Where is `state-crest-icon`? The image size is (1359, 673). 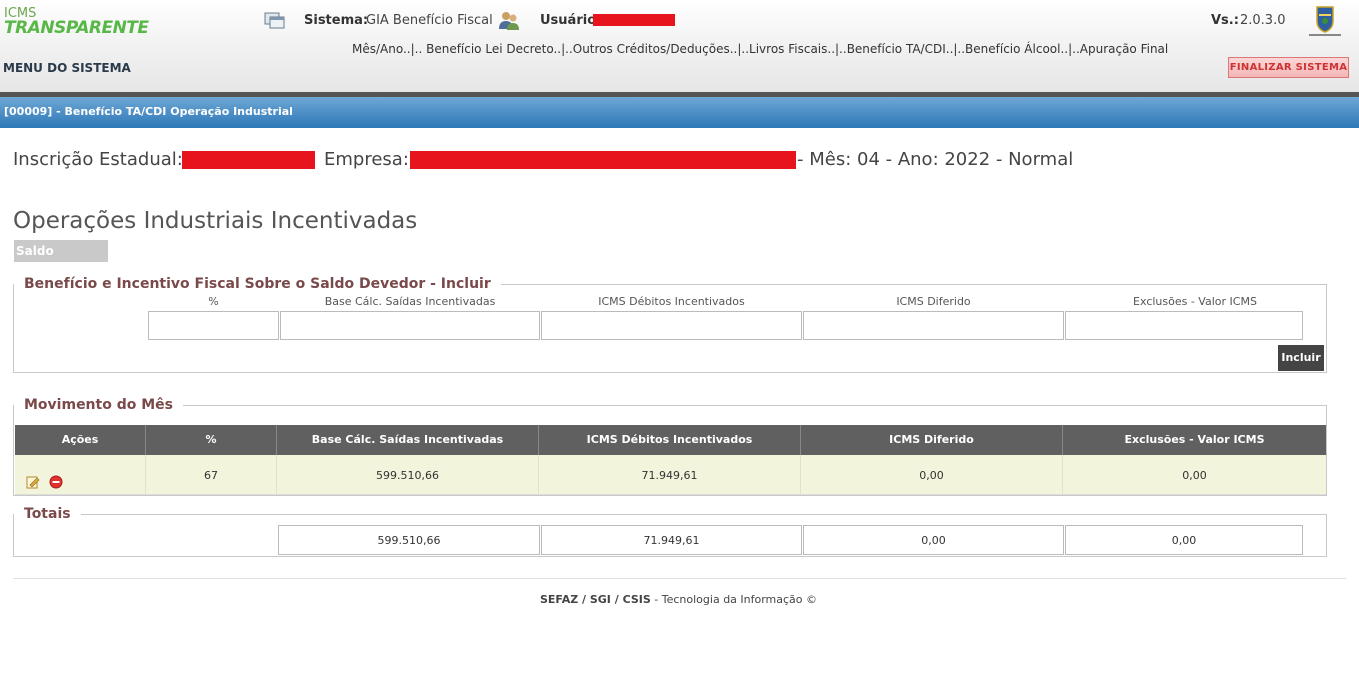 state-crest-icon is located at coordinates (1325, 22).